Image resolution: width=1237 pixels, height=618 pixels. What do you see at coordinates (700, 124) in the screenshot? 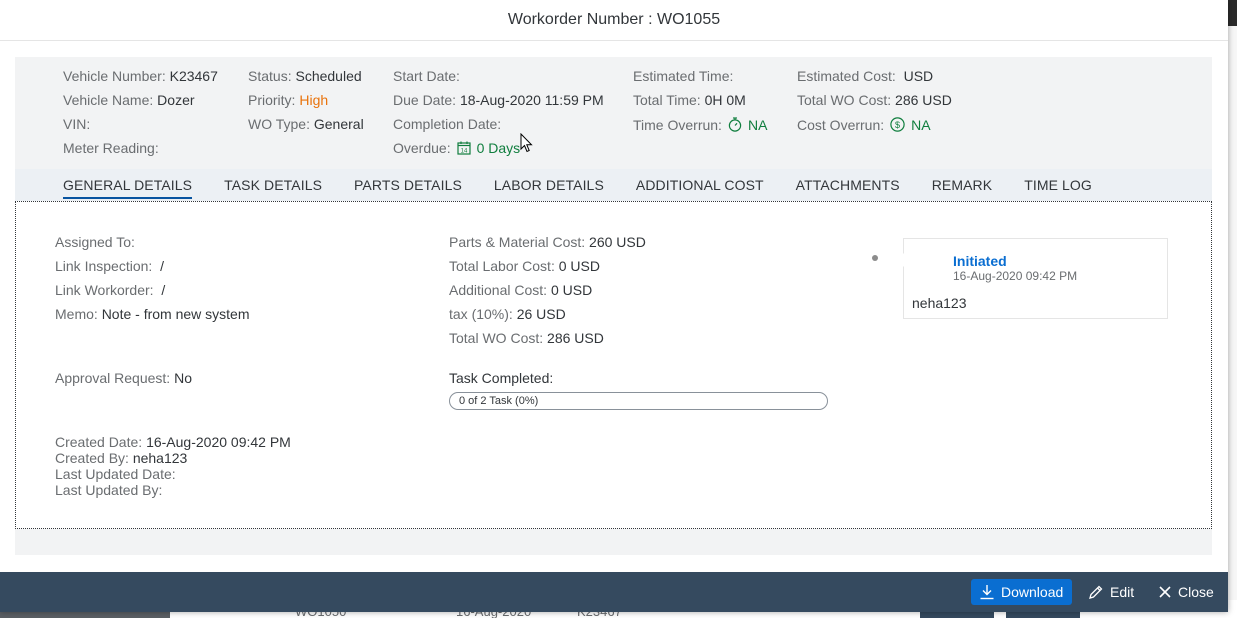
I see `summary-time-overrun: Time Overrun: NA` at bounding box center [700, 124].